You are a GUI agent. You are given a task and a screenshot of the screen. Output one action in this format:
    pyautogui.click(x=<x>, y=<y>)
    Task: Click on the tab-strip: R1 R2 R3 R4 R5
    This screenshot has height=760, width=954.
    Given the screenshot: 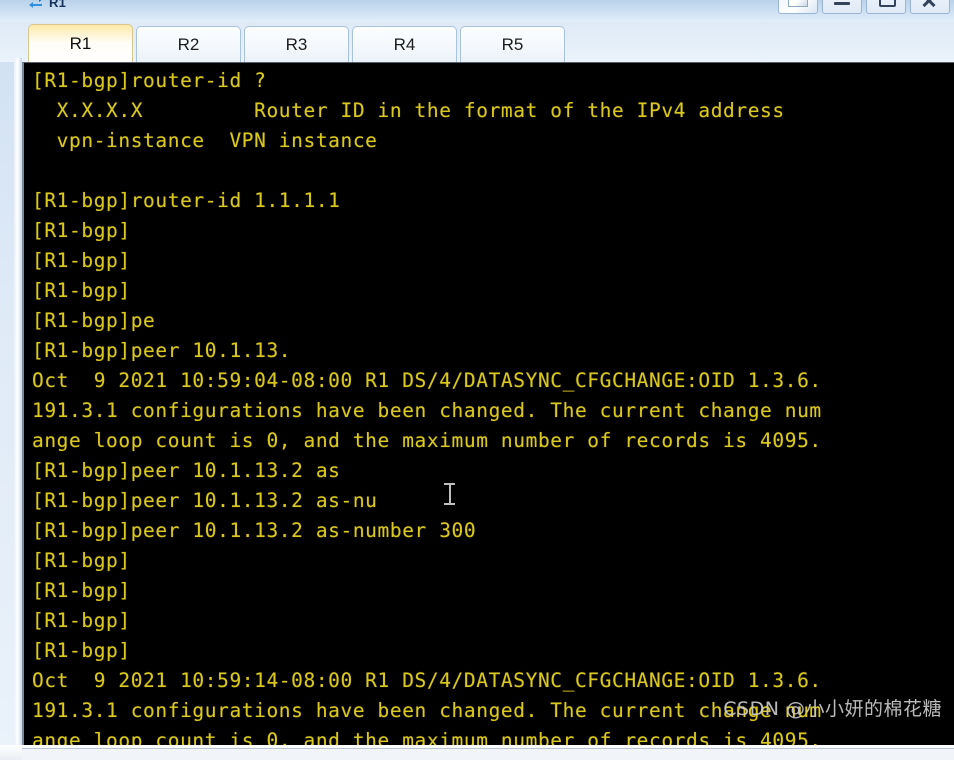 What is the action you would take?
    pyautogui.click(x=477, y=42)
    